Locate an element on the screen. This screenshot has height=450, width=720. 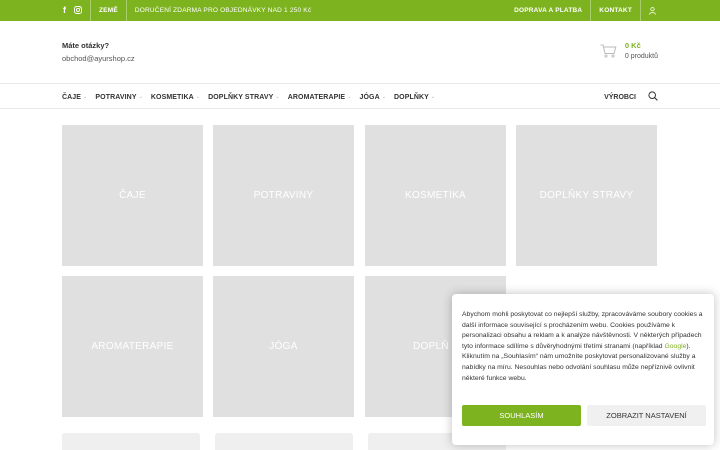
category-tile-kosmetika: KOSMETIKA is located at coordinates (435, 195).